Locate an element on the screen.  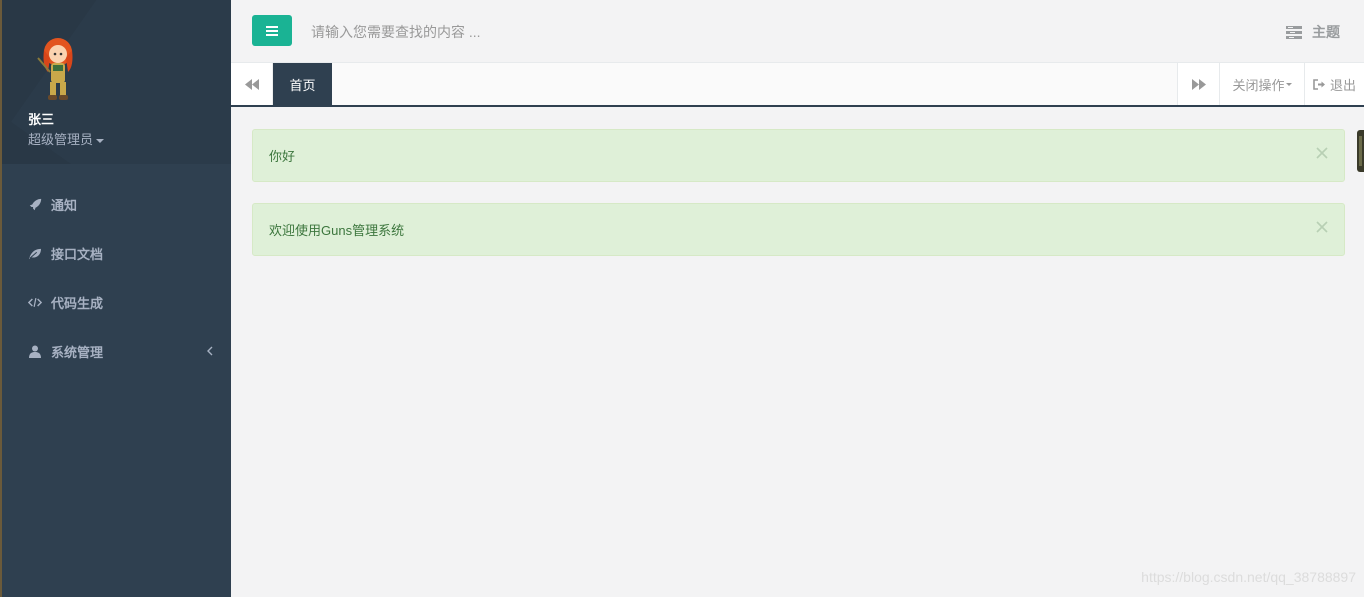
user-icon is located at coordinates (35, 352).